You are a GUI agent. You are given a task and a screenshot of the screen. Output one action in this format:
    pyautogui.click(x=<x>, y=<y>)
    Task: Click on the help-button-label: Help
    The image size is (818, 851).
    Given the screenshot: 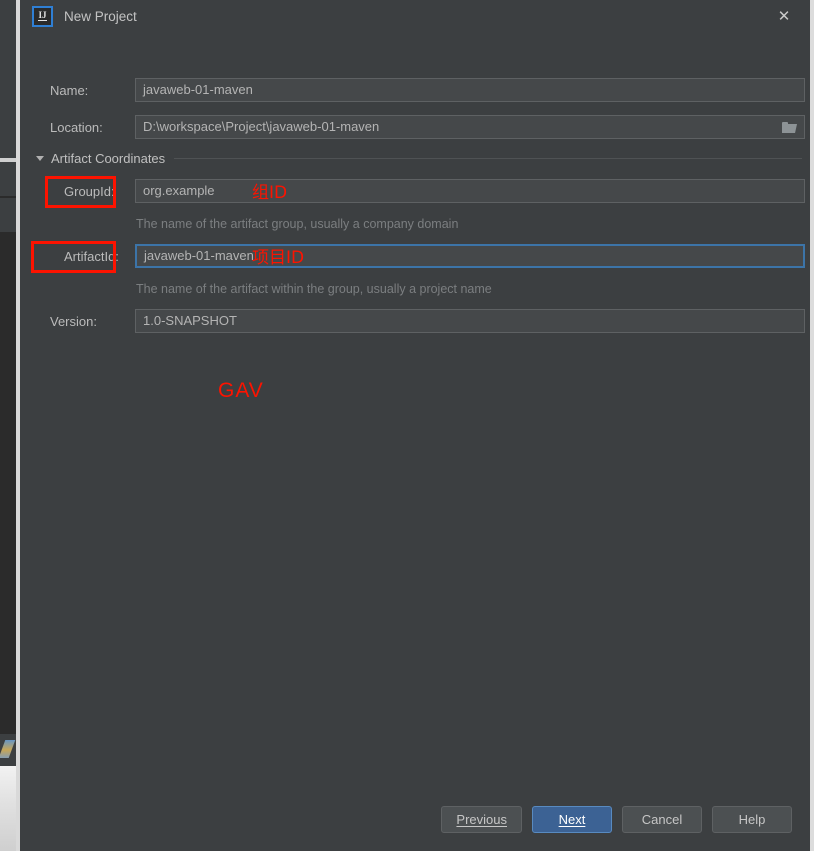 What is the action you would take?
    pyautogui.click(x=752, y=819)
    